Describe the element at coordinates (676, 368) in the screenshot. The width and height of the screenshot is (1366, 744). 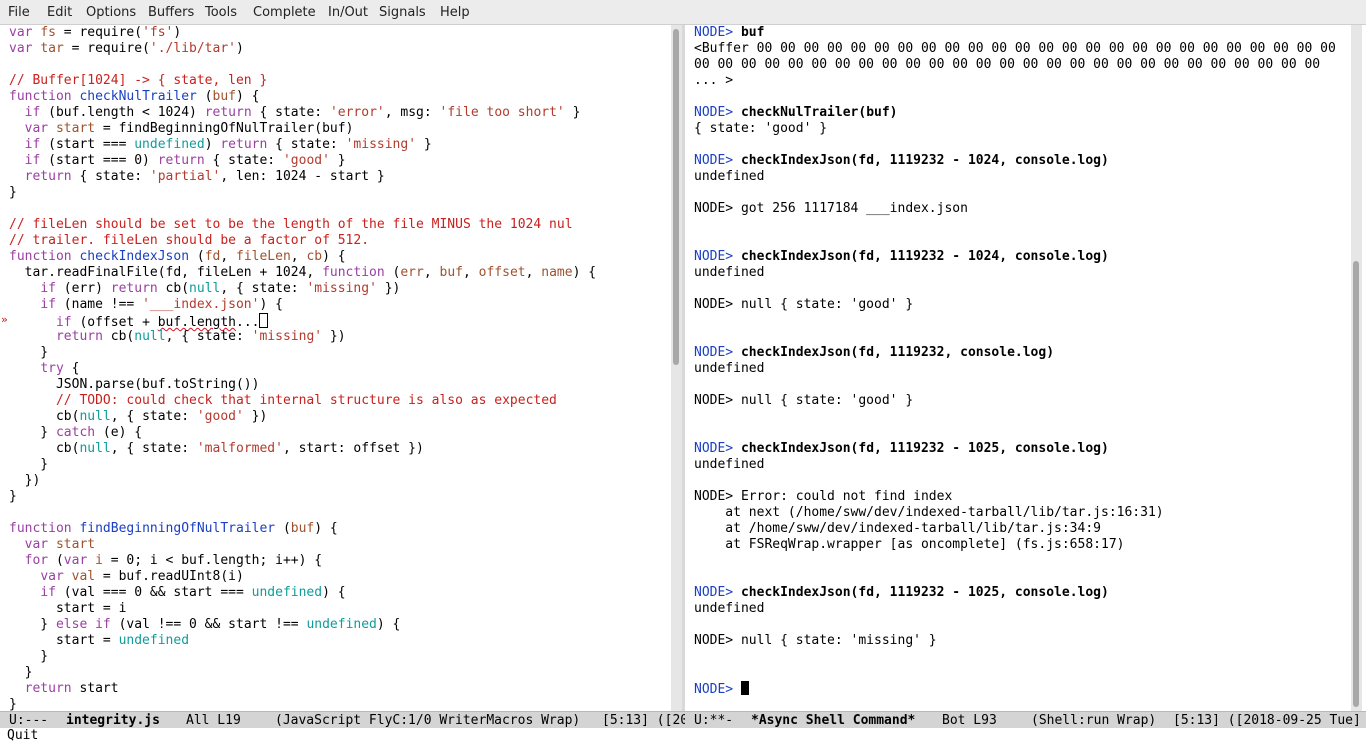
I see `left-scrollbar` at that location.